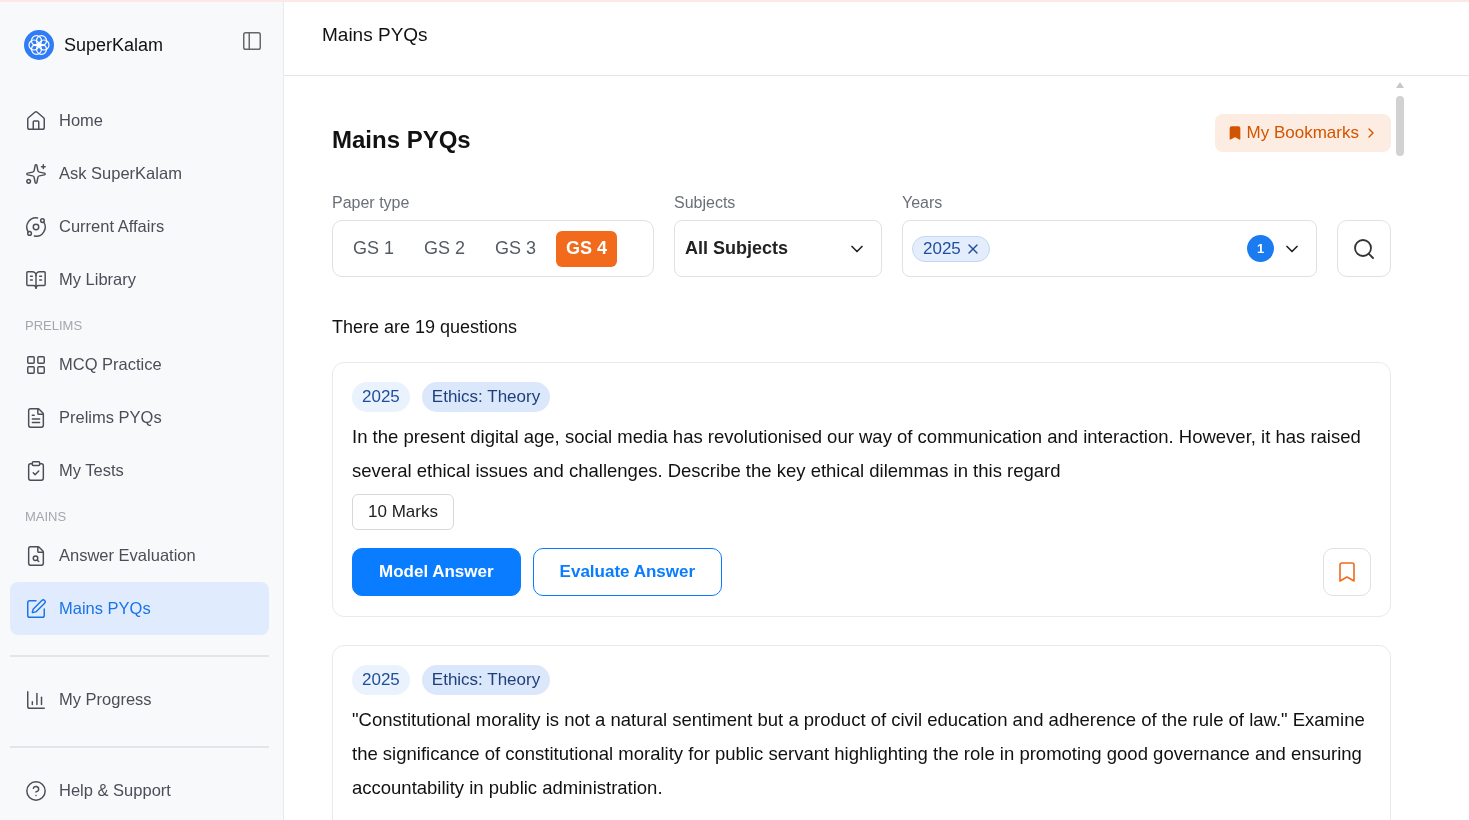 Image resolution: width=1469 pixels, height=820 pixels. Describe the element at coordinates (139, 279) in the screenshot. I see `nav-item: My Library` at that location.